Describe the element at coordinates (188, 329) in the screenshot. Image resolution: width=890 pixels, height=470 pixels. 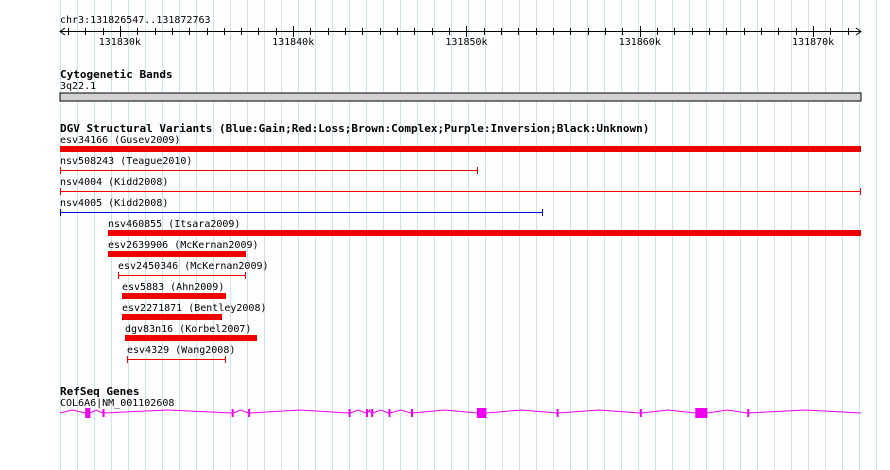
I see `variant-label: dgv83n16 (Korbel2007)` at that location.